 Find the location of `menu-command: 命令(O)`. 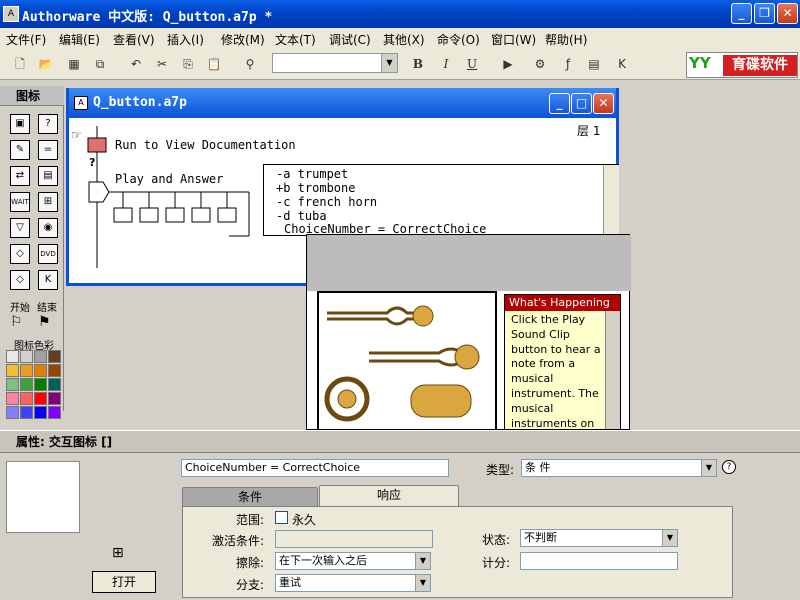

menu-command: 命令(O) is located at coordinates (458, 39).